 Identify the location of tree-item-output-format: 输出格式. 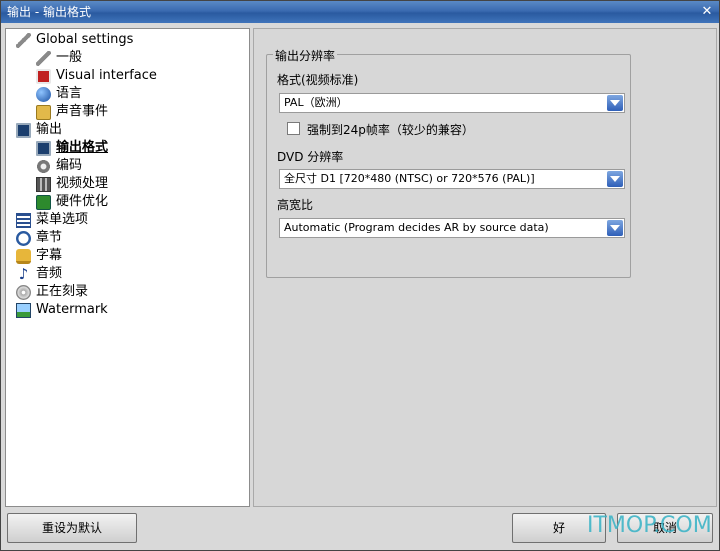
(72, 148).